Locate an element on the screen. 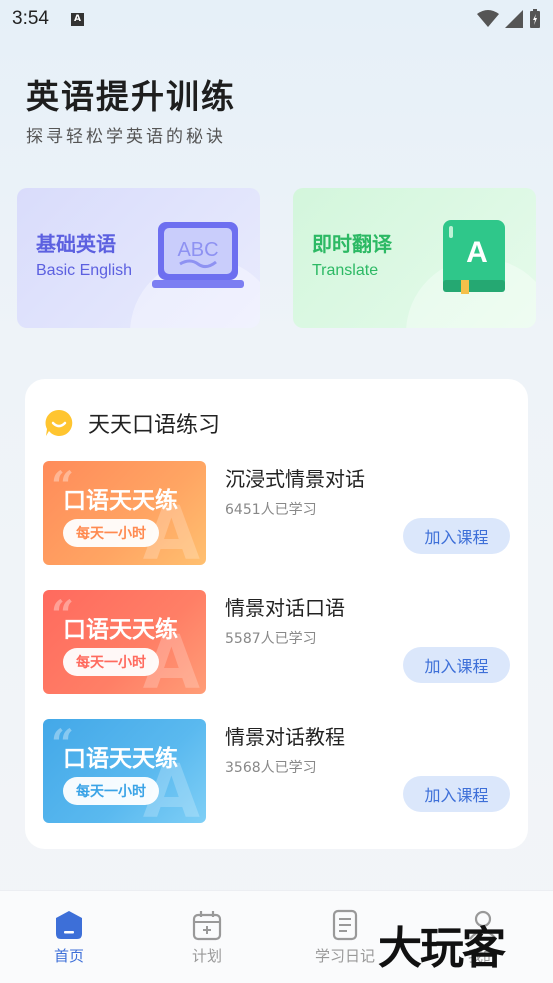 This screenshot has height=983, width=553. tab-label: 计划 is located at coordinates (206, 956).